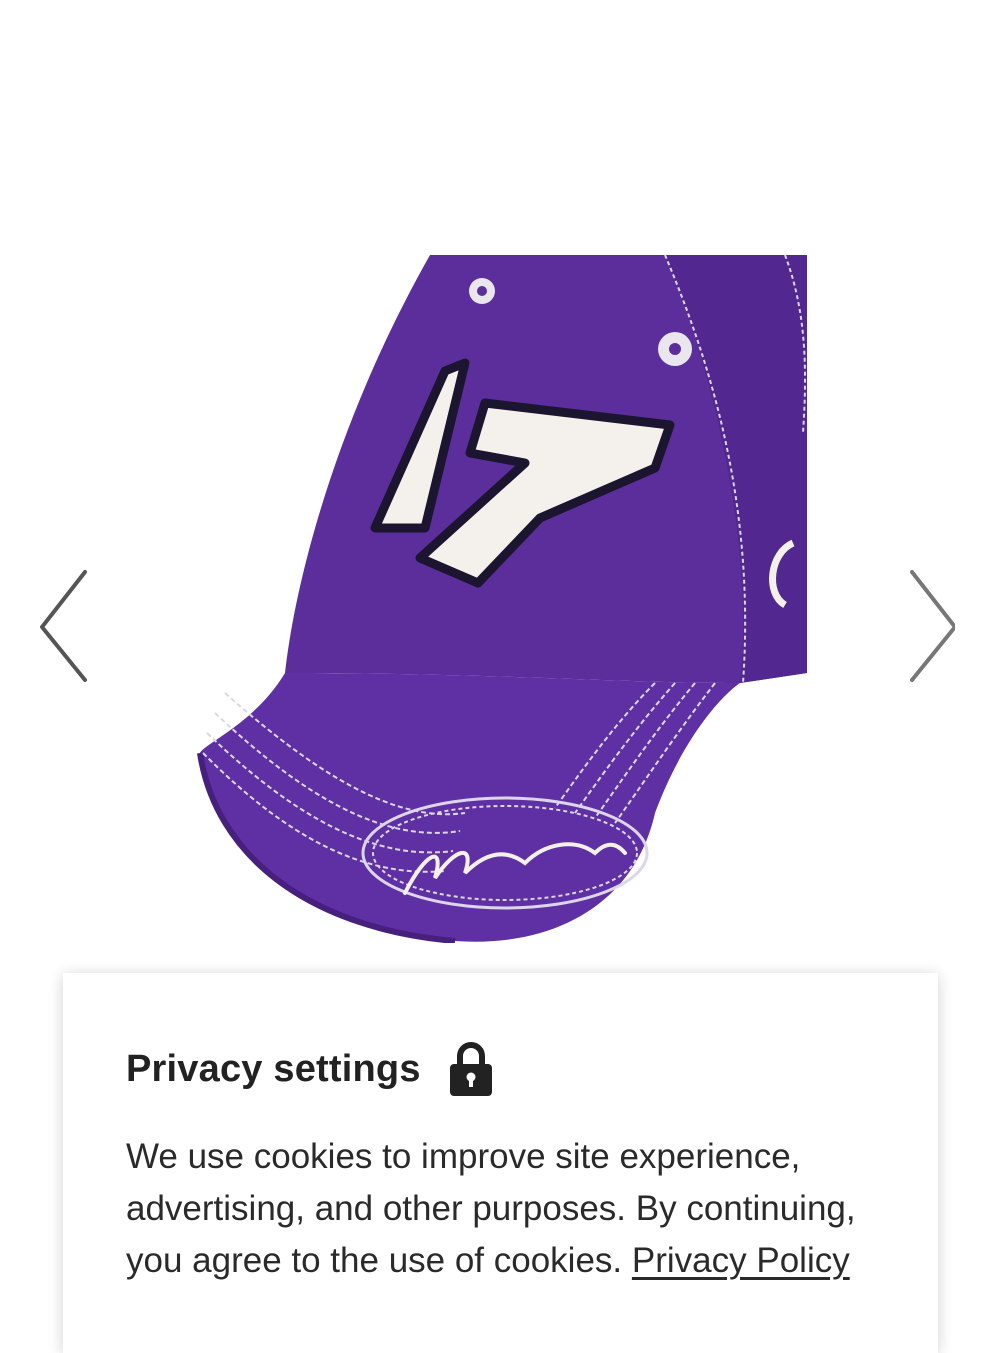  What do you see at coordinates (741, 1260) in the screenshot?
I see `privacy-policy-link: Privacy Policy` at bounding box center [741, 1260].